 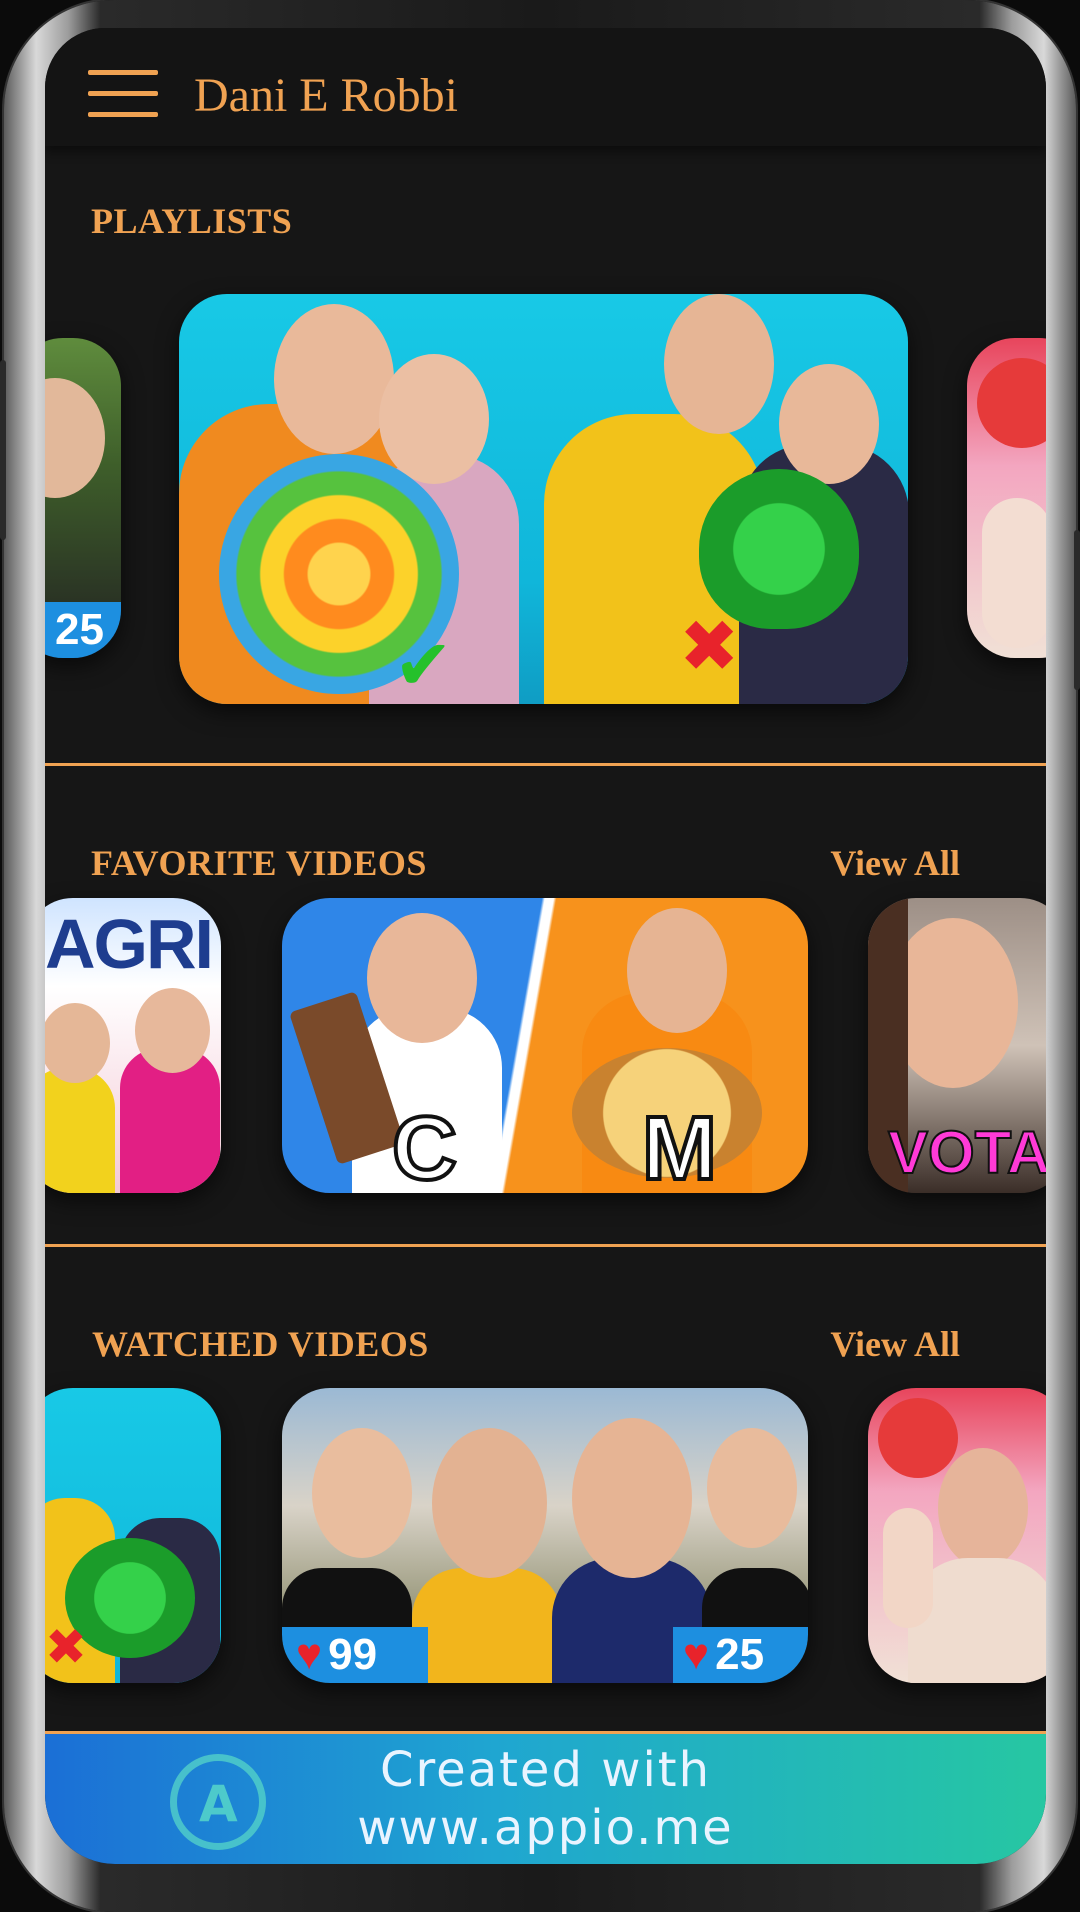 I want to click on playlist-card, so click(x=1006, y=498).